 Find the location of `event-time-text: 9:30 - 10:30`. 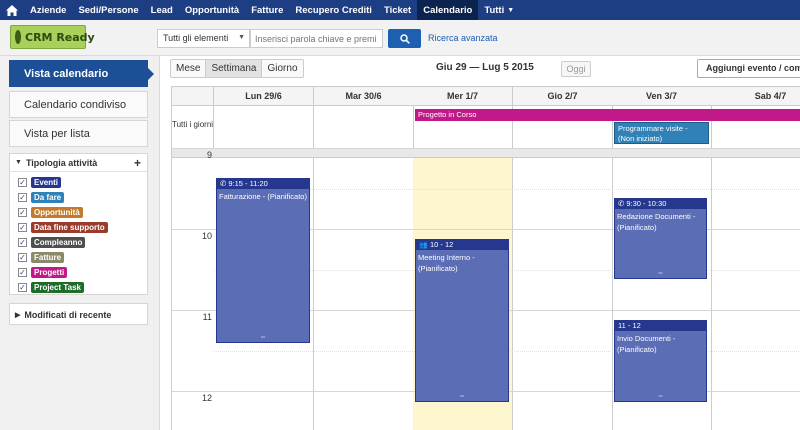

event-time-text: 9:30 - 10:30 is located at coordinates (646, 203).